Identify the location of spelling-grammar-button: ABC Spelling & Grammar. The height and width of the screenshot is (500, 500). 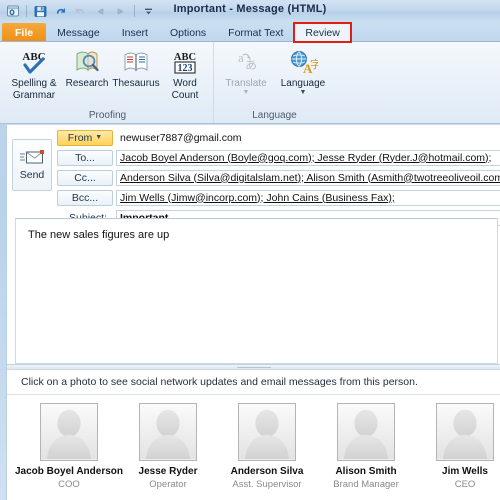
(34, 73).